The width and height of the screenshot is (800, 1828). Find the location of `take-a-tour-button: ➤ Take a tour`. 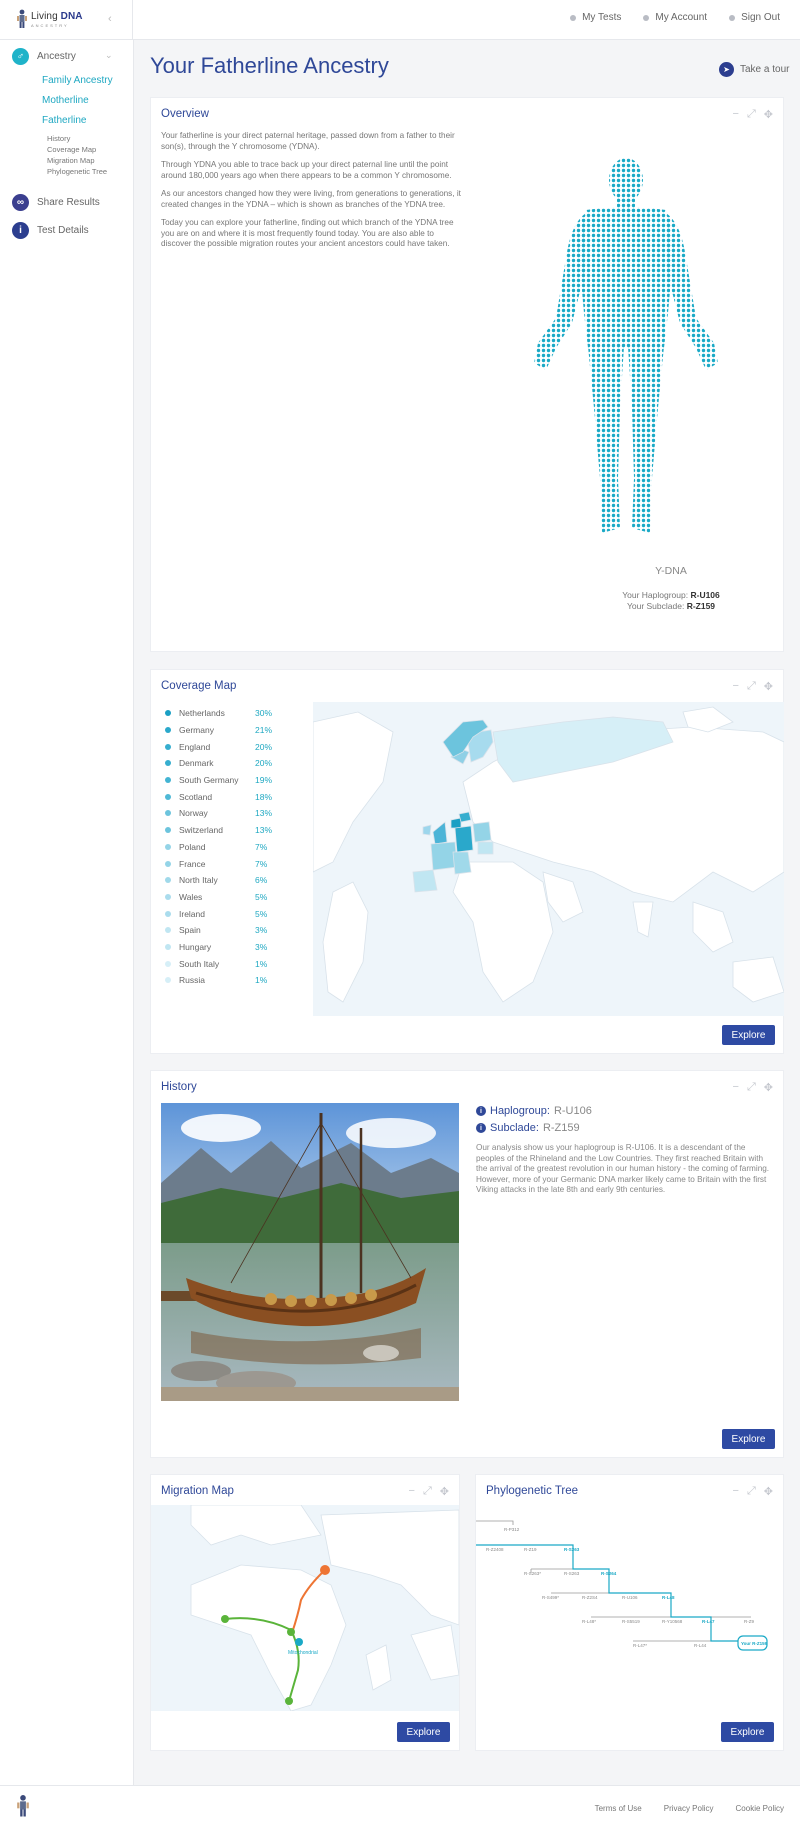

take-a-tour-button: ➤ Take a tour is located at coordinates (754, 69).